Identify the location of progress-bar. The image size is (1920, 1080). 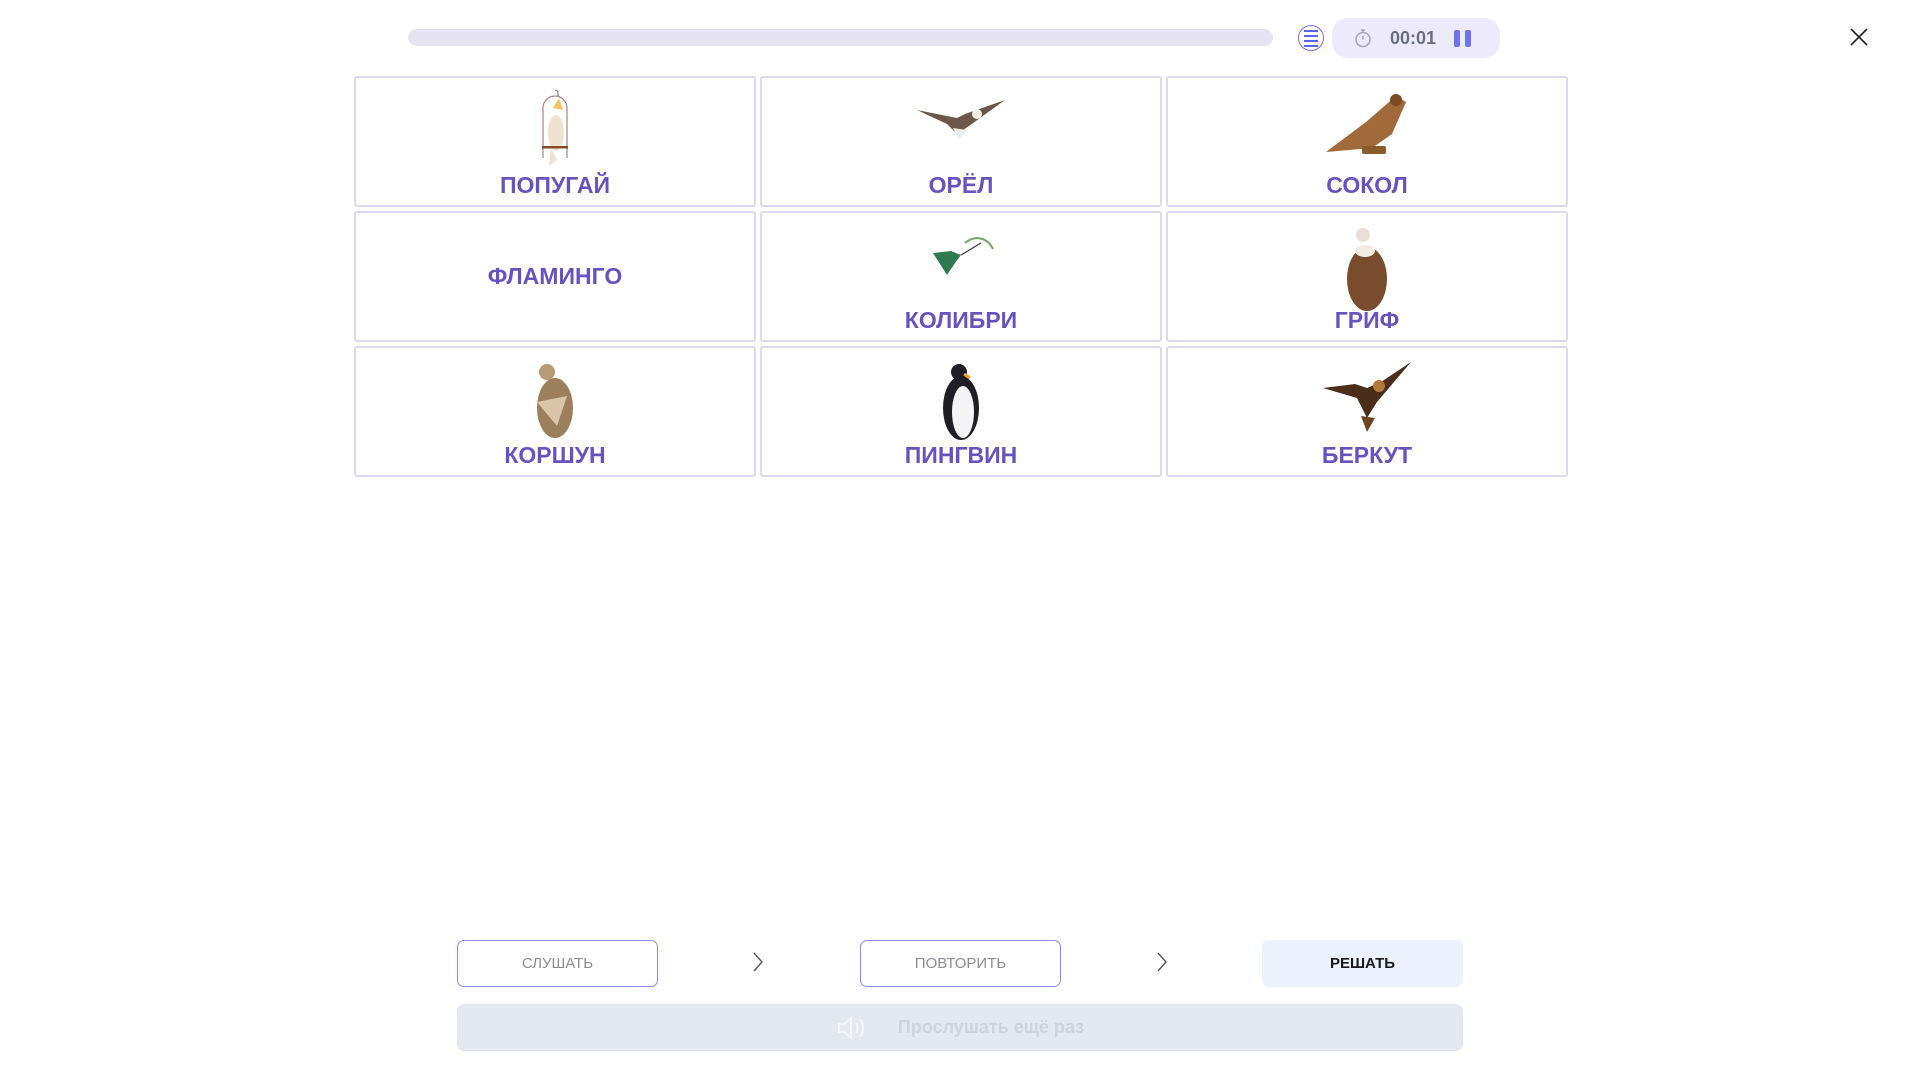
(840, 37).